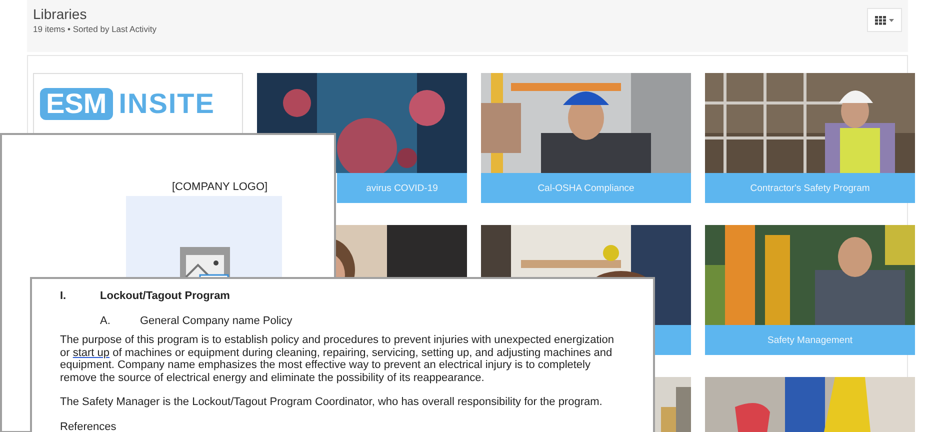  What do you see at coordinates (60, 14) in the screenshot?
I see `page-title: Libraries` at bounding box center [60, 14].